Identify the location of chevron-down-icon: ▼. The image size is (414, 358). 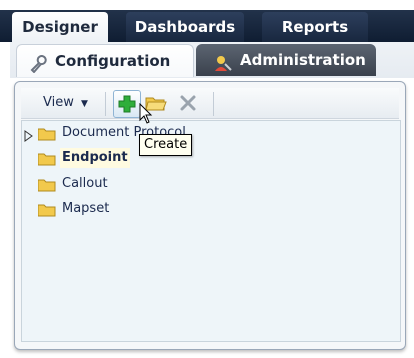
(84, 104).